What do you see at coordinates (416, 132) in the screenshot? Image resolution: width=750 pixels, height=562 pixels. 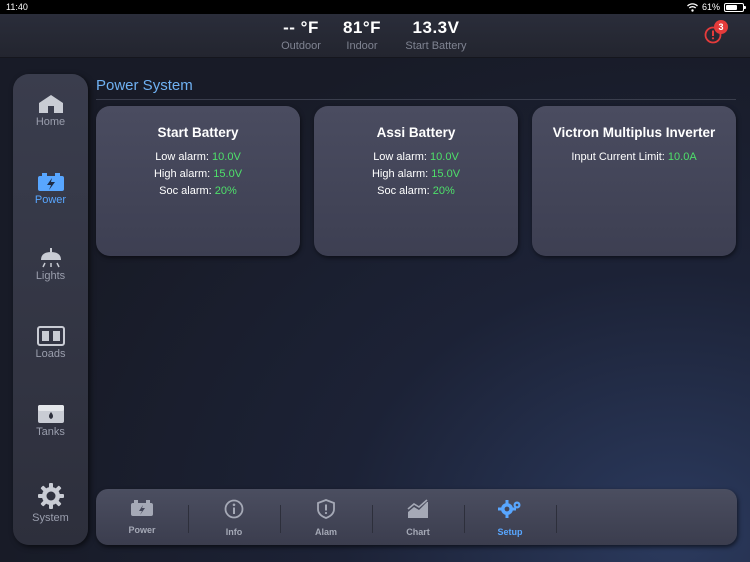 I see `card-title: Assi Battery` at bounding box center [416, 132].